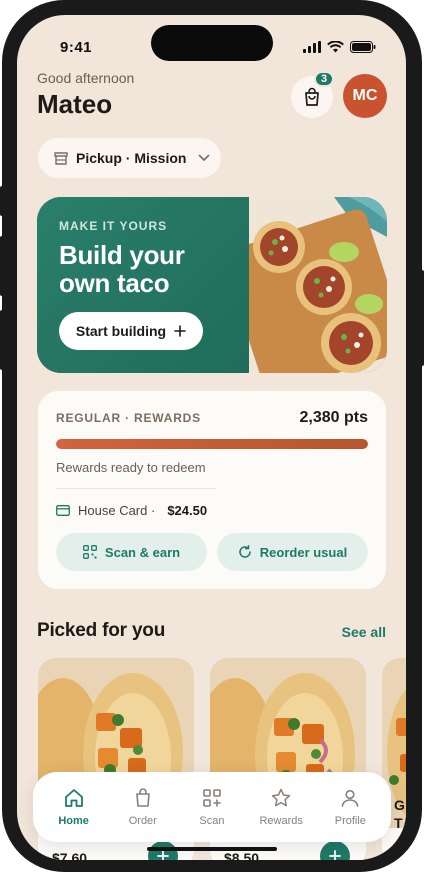 This screenshot has width=424, height=872. I want to click on rewards-progress-fill, so click(212, 444).